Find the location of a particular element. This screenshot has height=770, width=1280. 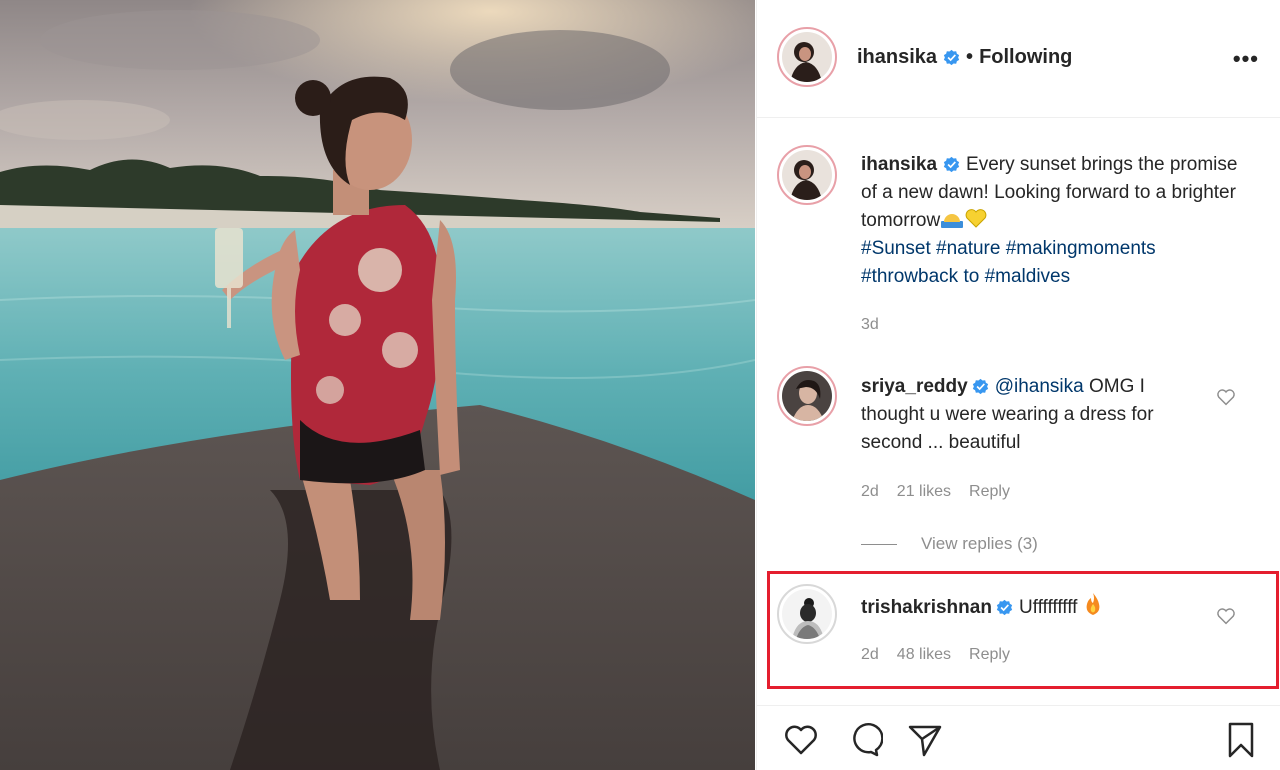

like-icon is located at coordinates (801, 740).